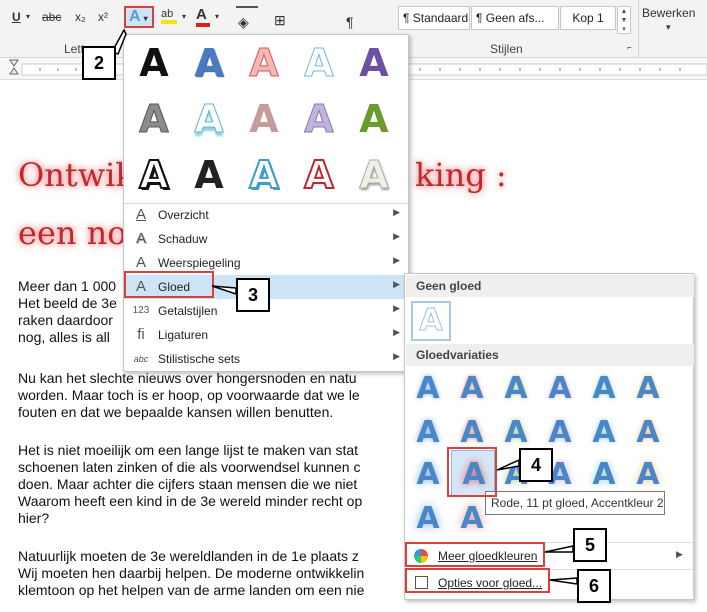  What do you see at coordinates (253, 295) in the screenshot?
I see `callout-3: 3` at bounding box center [253, 295].